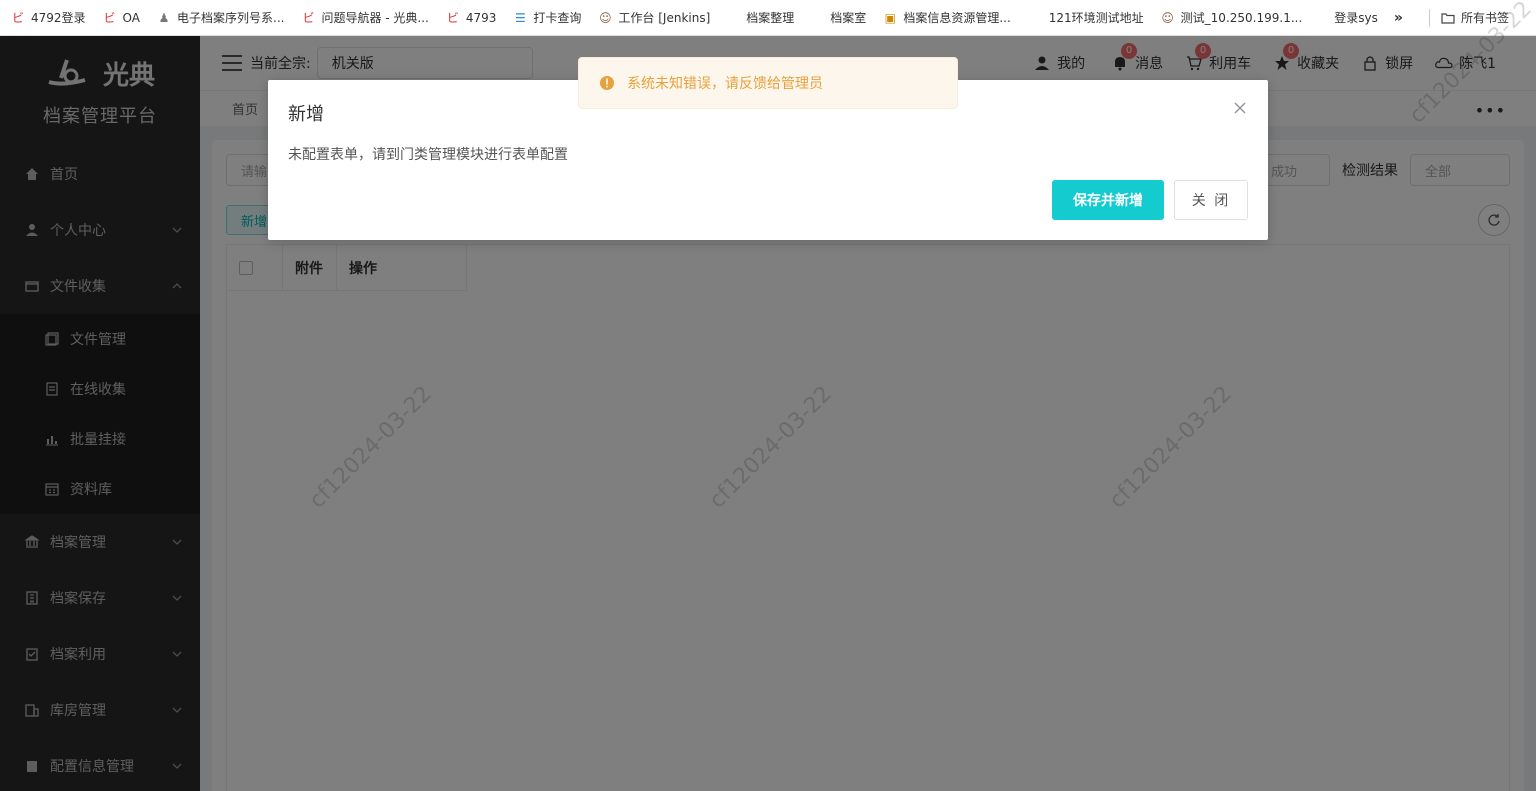 The width and height of the screenshot is (1536, 791). What do you see at coordinates (1448, 18) in the screenshot?
I see `folder-icon` at bounding box center [1448, 18].